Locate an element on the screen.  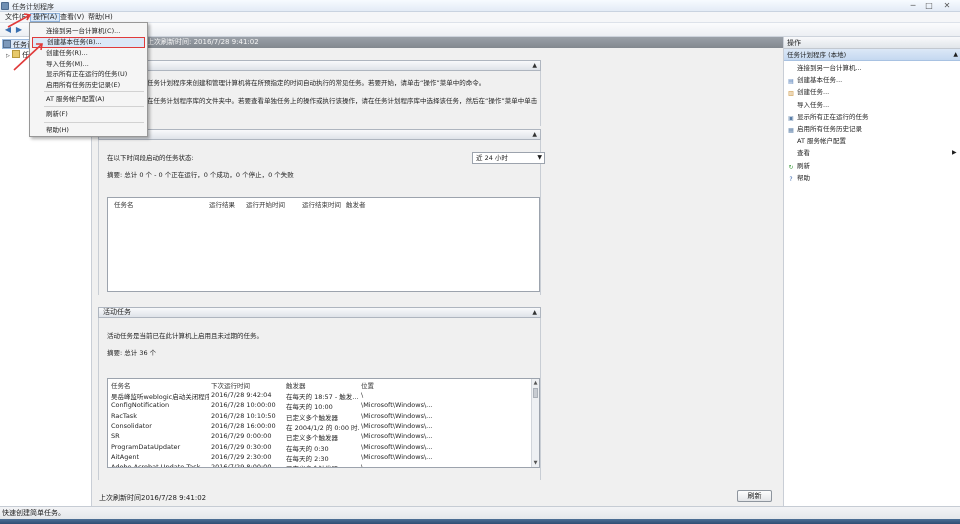
create-basic-task-icon: ▤ is located at coordinates (791, 82).